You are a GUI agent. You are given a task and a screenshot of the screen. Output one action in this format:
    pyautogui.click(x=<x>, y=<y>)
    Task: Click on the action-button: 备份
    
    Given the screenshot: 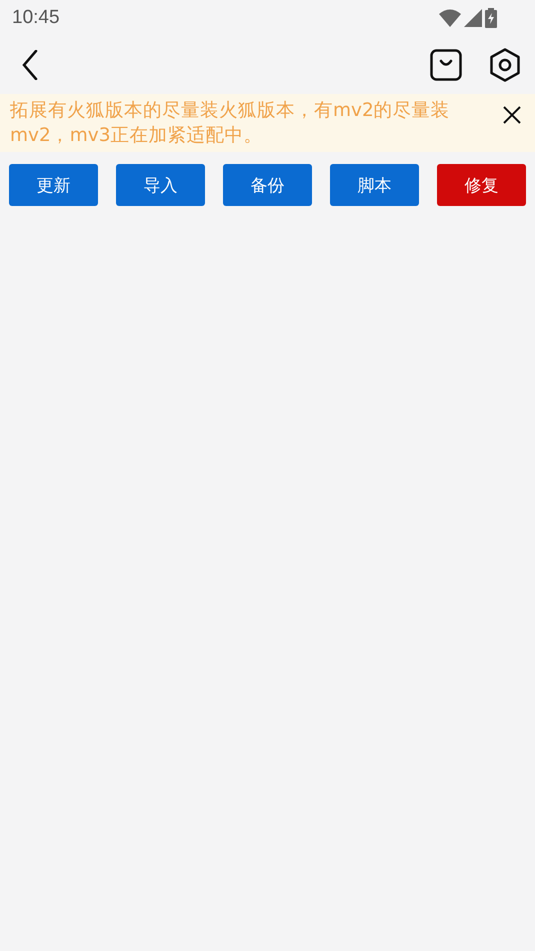 What is the action you would take?
    pyautogui.click(x=267, y=185)
    